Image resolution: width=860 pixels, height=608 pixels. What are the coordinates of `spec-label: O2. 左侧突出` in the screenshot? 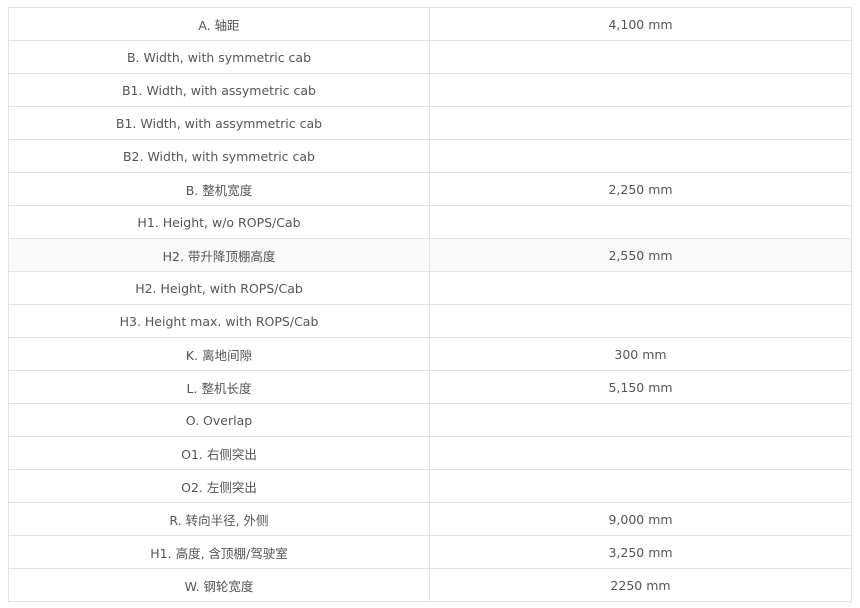 It's located at (219, 486).